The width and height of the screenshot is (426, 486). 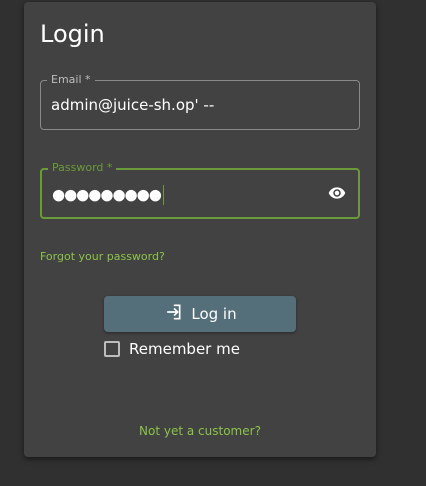 I want to click on remember-me-checkbox: Remember me, so click(x=172, y=349).